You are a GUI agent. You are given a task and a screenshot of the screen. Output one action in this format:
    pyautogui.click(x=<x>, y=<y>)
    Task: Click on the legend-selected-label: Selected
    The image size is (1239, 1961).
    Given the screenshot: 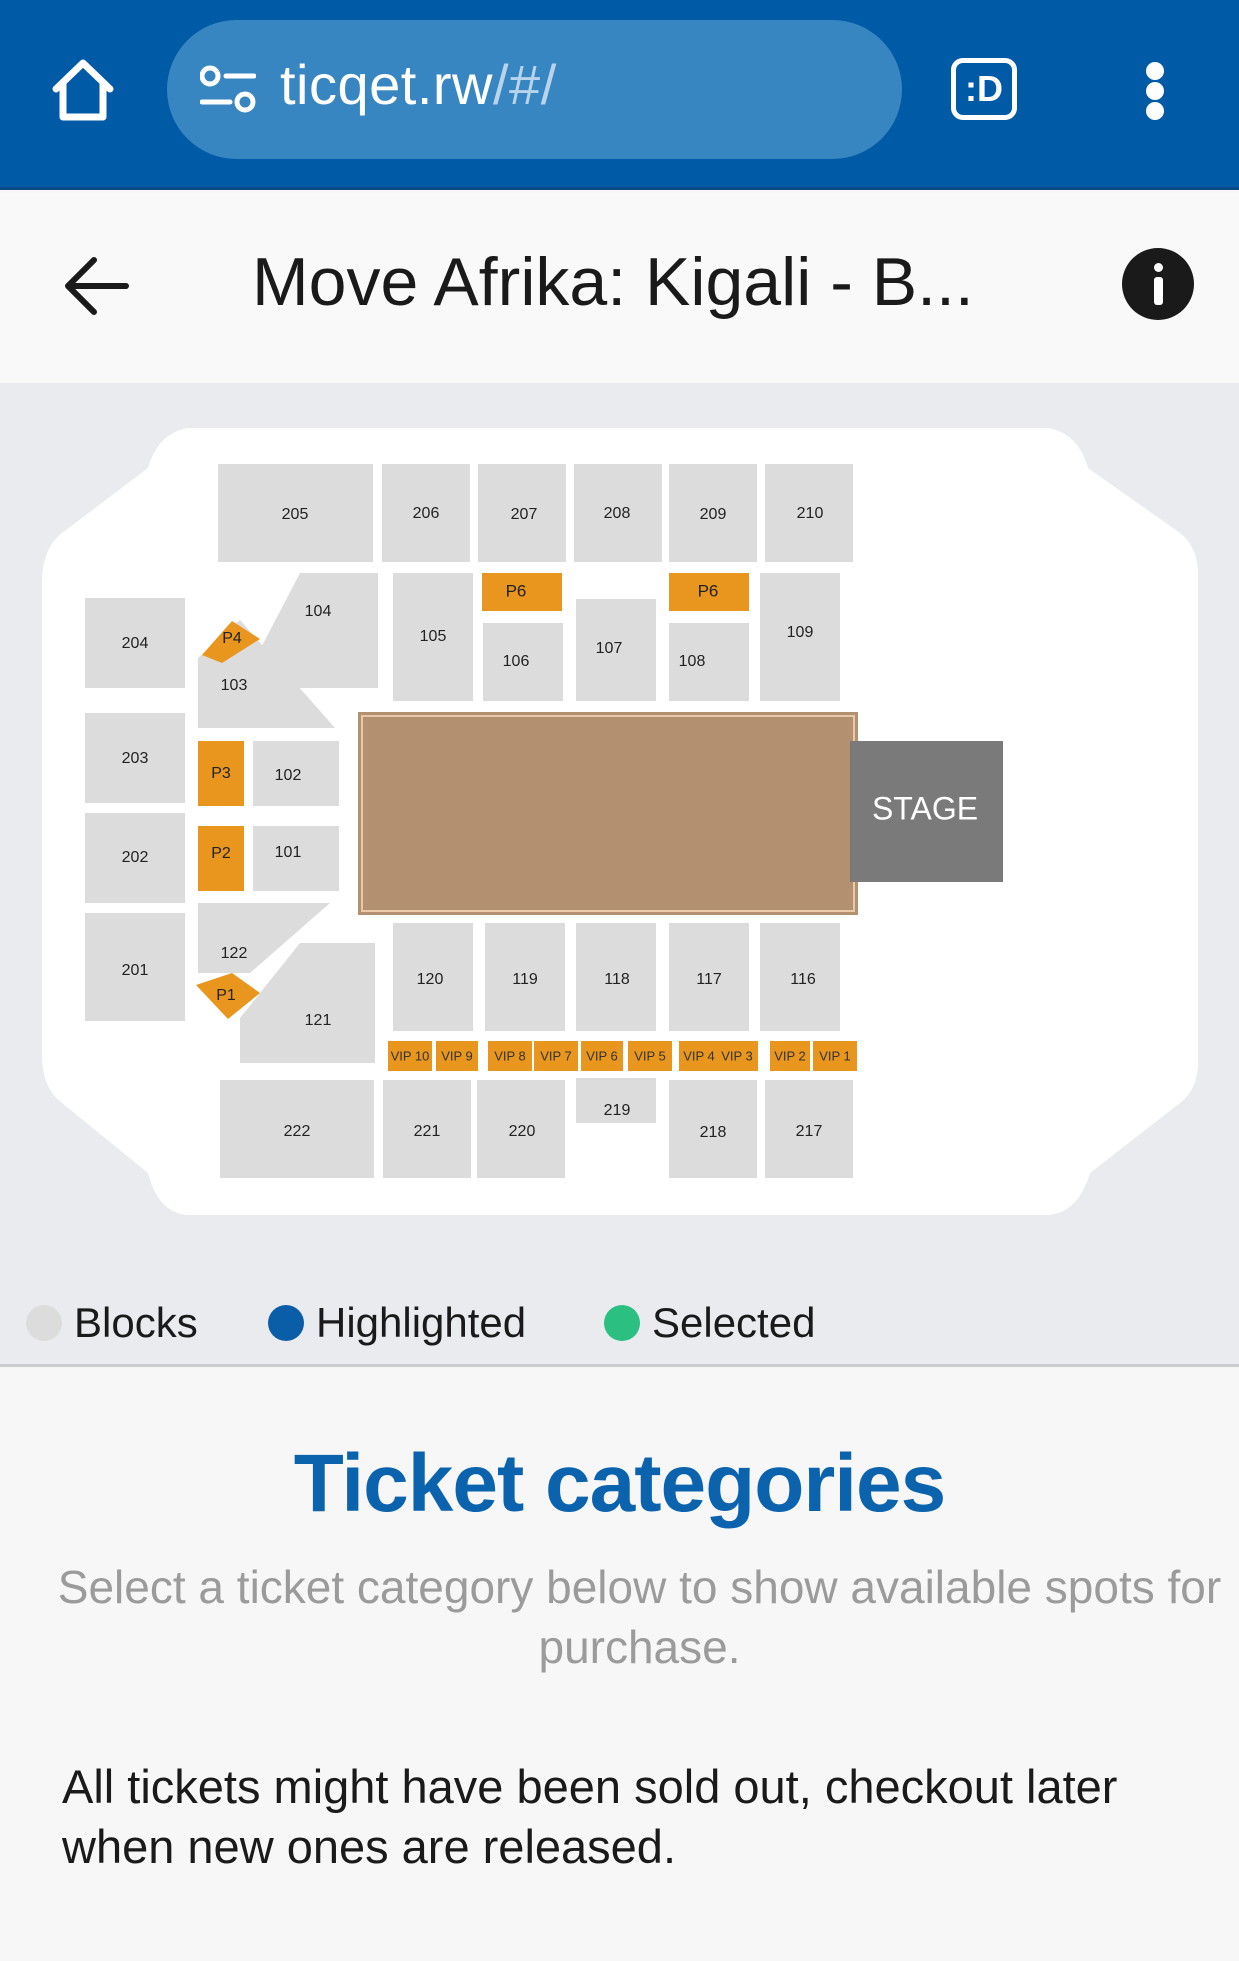 What is the action you would take?
    pyautogui.click(x=734, y=1322)
    